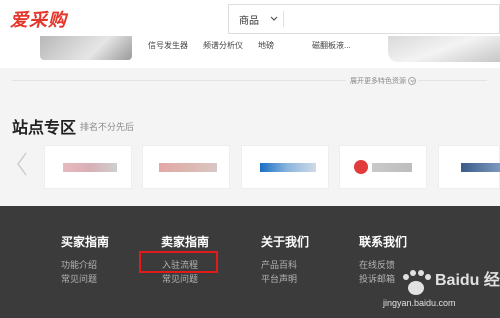  I want to click on category-link: 频谱分析仪, so click(223, 45).